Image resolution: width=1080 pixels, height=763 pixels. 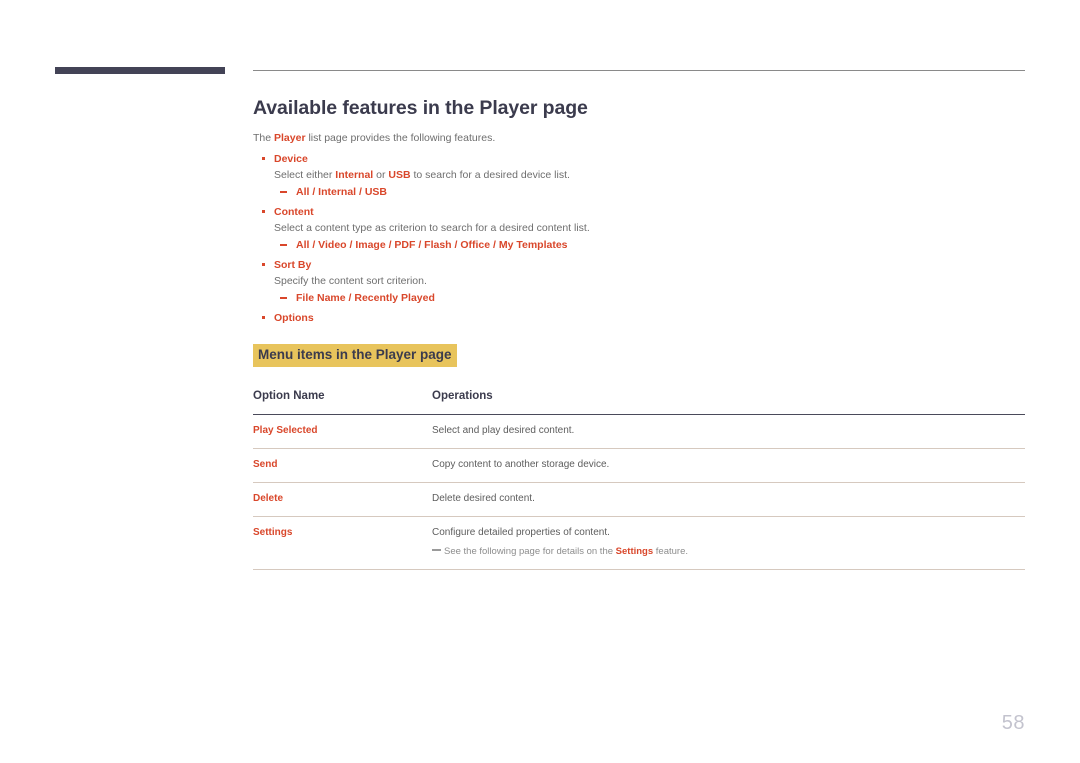 I want to click on table-row: Delete Delete desired content., so click(x=639, y=499).